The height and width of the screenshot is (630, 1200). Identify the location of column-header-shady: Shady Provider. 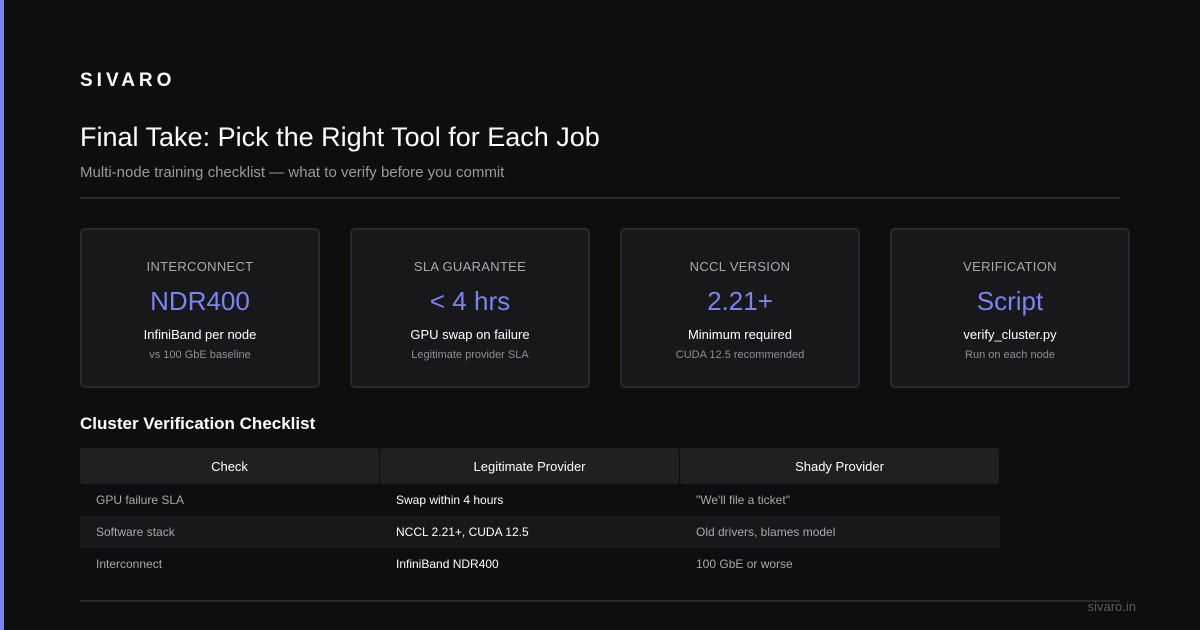
(839, 466).